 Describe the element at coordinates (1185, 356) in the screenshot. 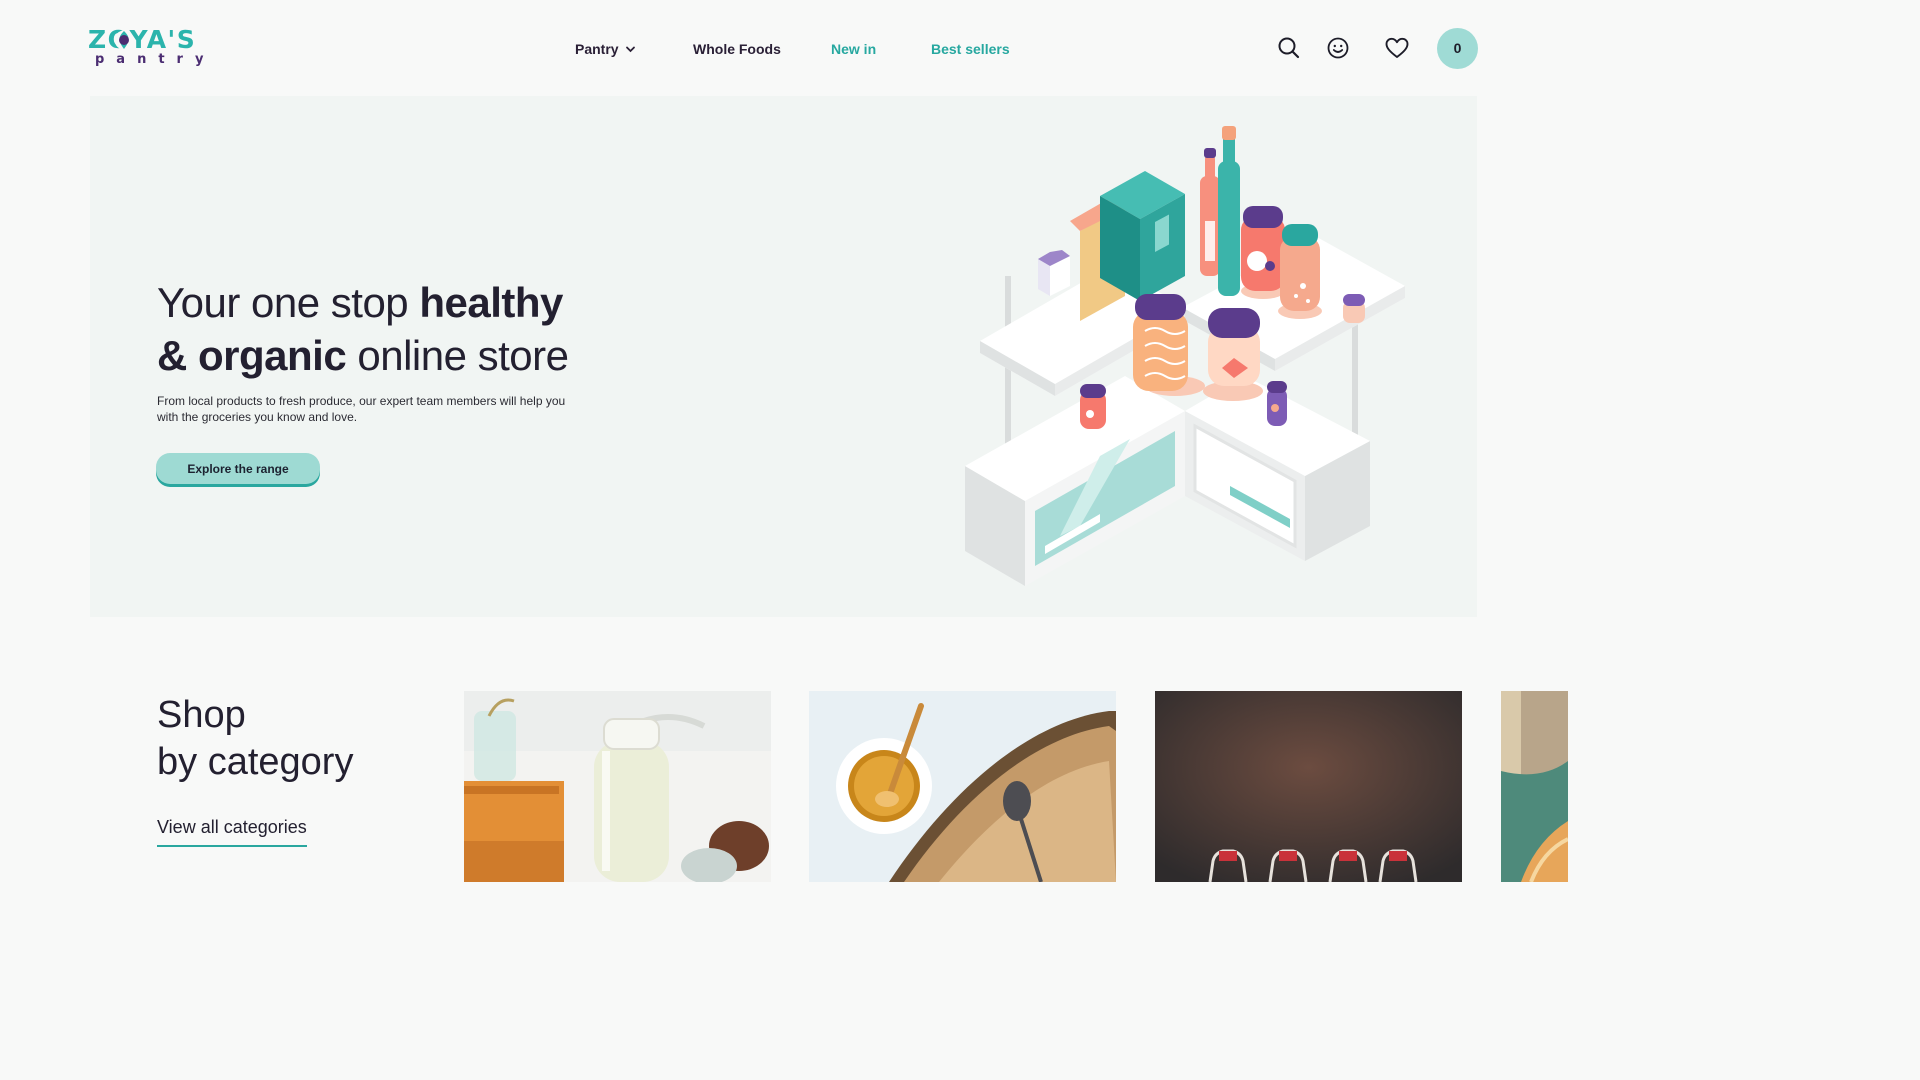

I see `pantry-shelf-illustration` at that location.